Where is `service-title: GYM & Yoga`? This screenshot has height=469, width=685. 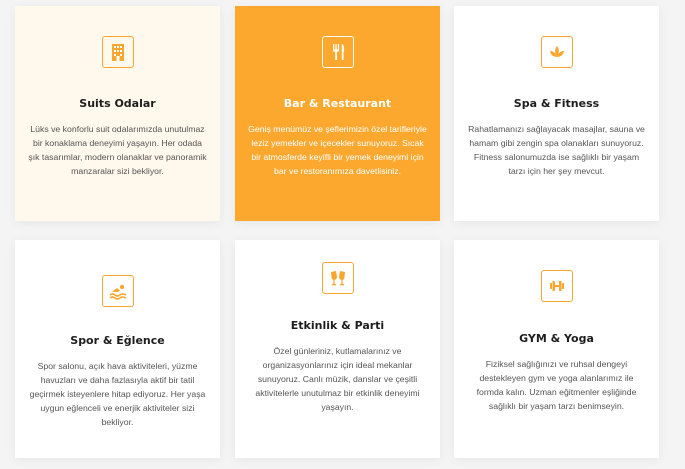
service-title: GYM & Yoga is located at coordinates (556, 338).